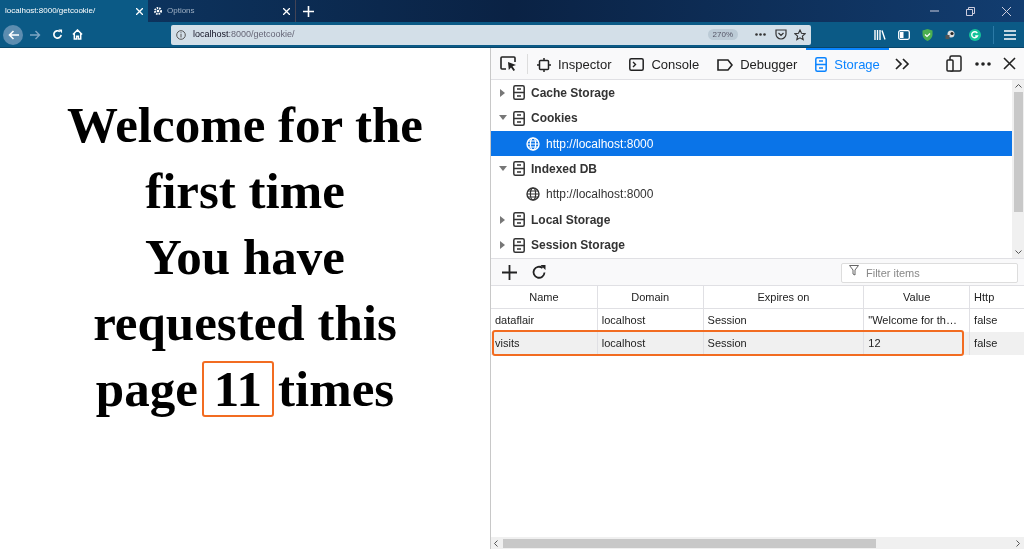 Image resolution: width=1024 pixels, height=549 pixels. I want to click on tag-icon, so click(725, 64).